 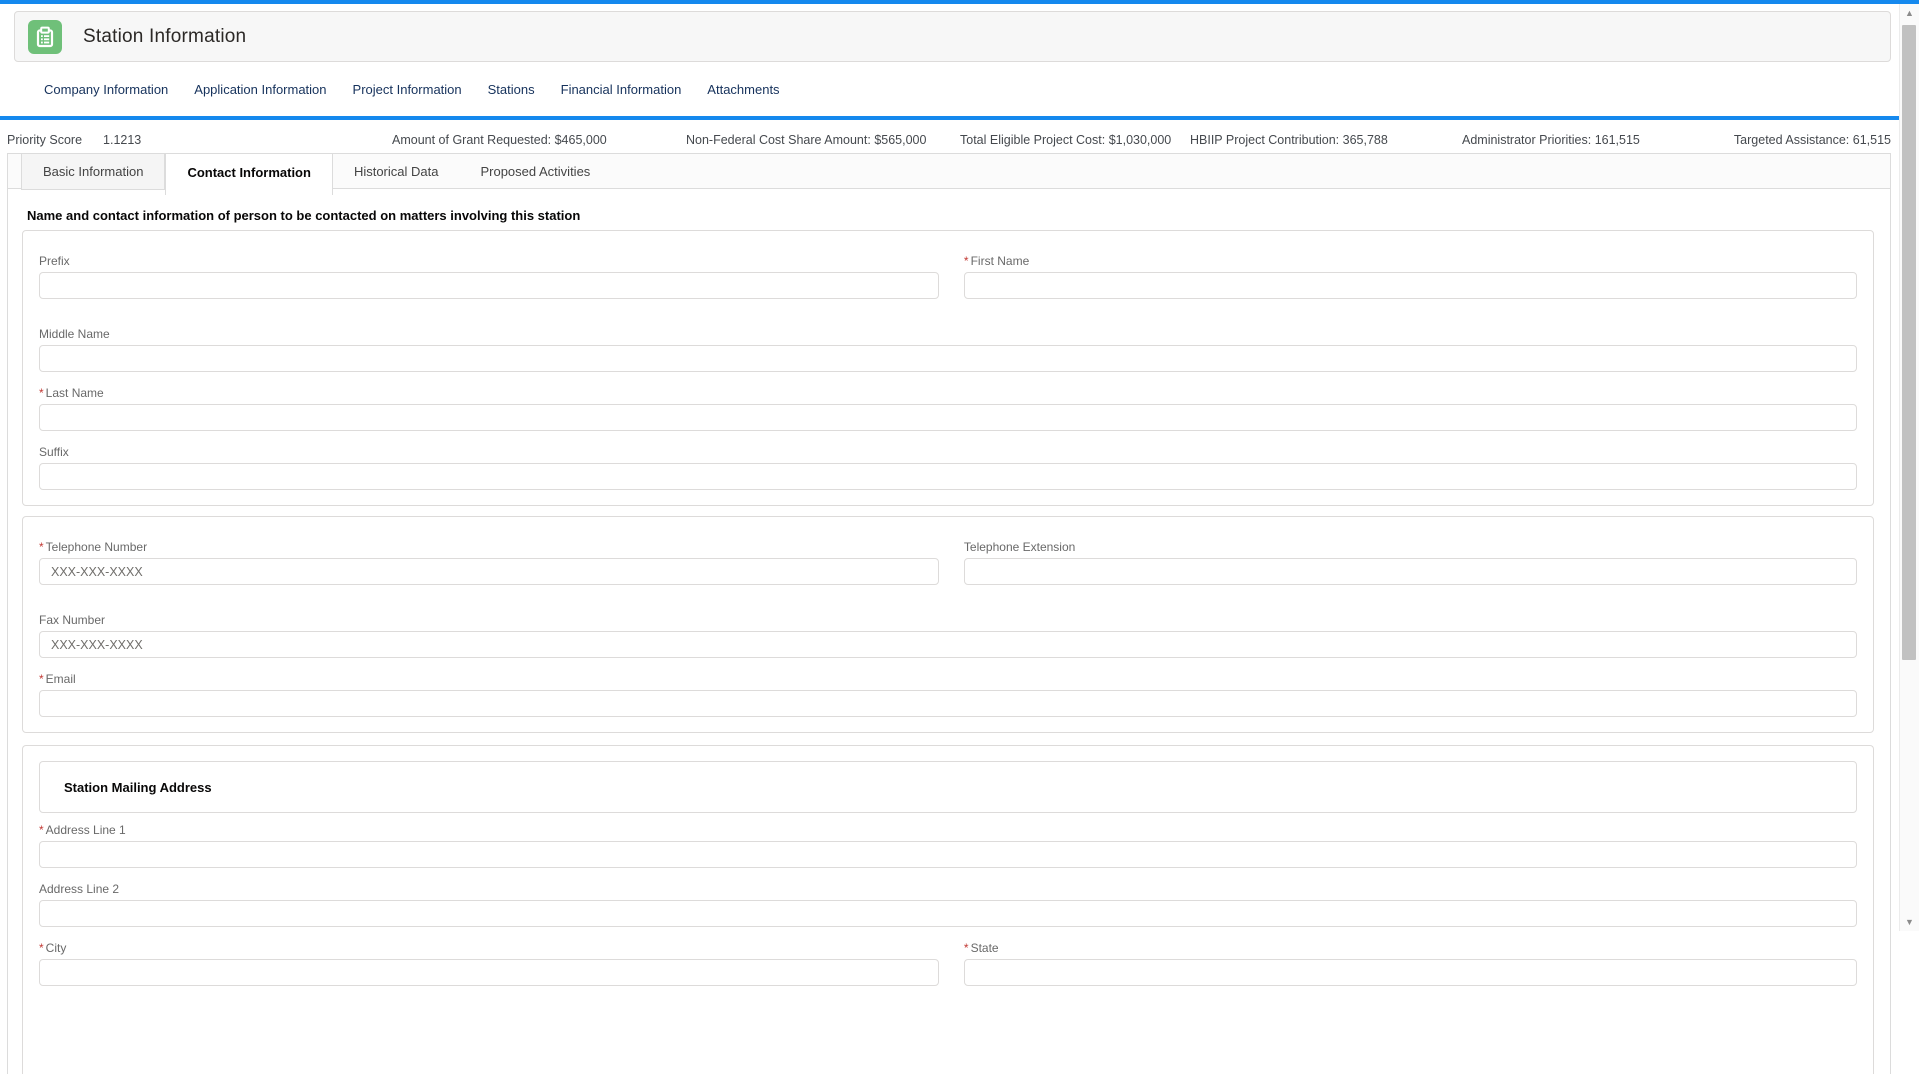 What do you see at coordinates (1527, 140) in the screenshot?
I see `administrator-priorities-label: Administrator Priorities:` at bounding box center [1527, 140].